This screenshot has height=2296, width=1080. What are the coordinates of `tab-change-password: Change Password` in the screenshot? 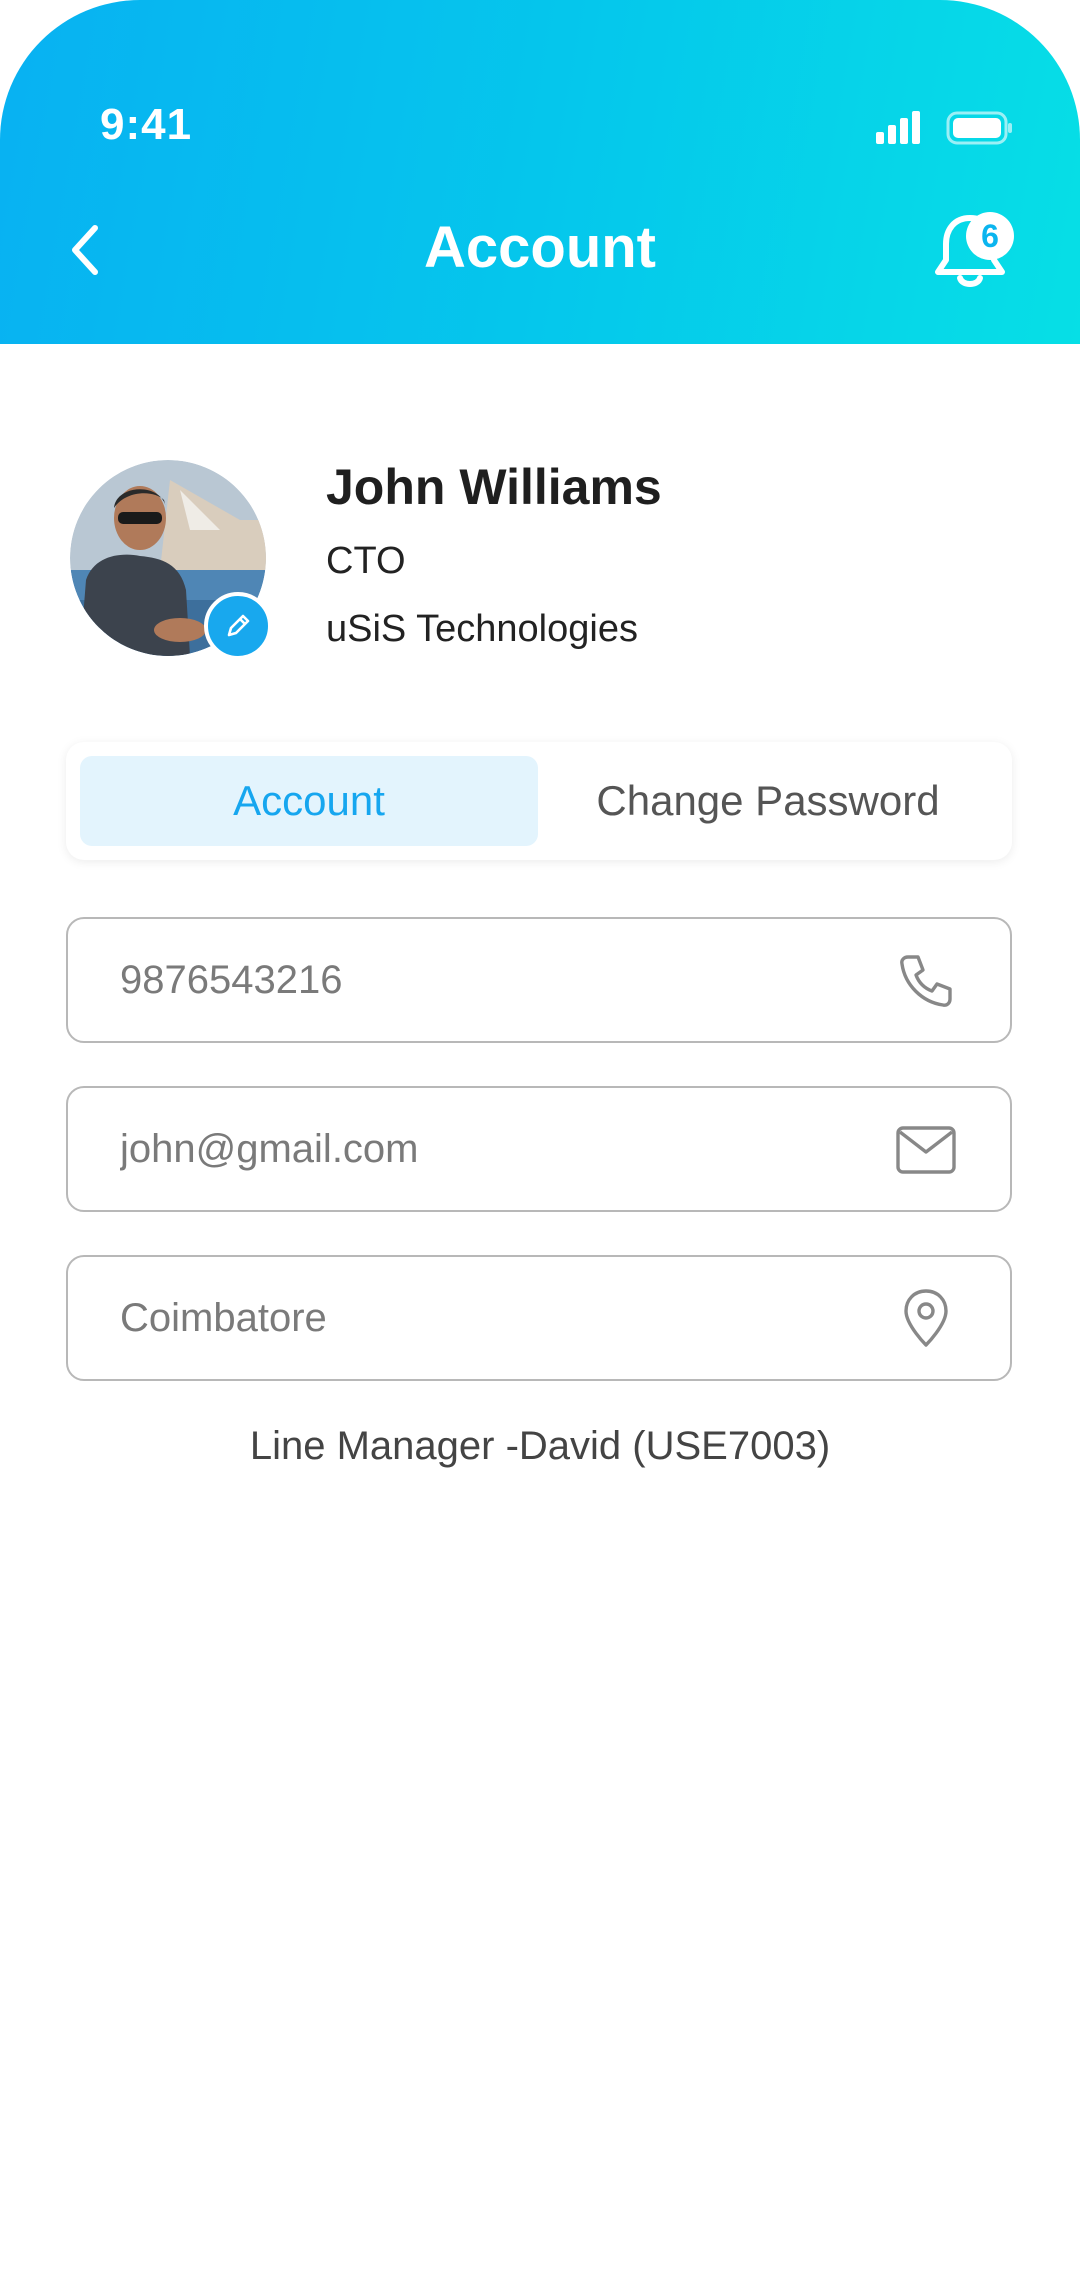 It's located at (768, 801).